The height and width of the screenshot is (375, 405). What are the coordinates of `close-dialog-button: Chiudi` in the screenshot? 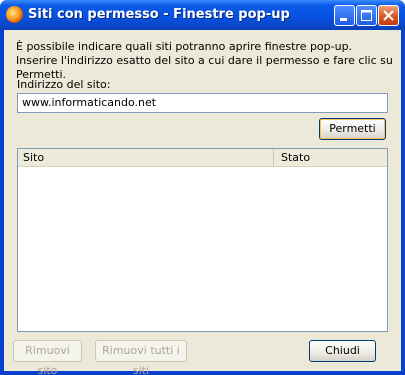 It's located at (342, 351).